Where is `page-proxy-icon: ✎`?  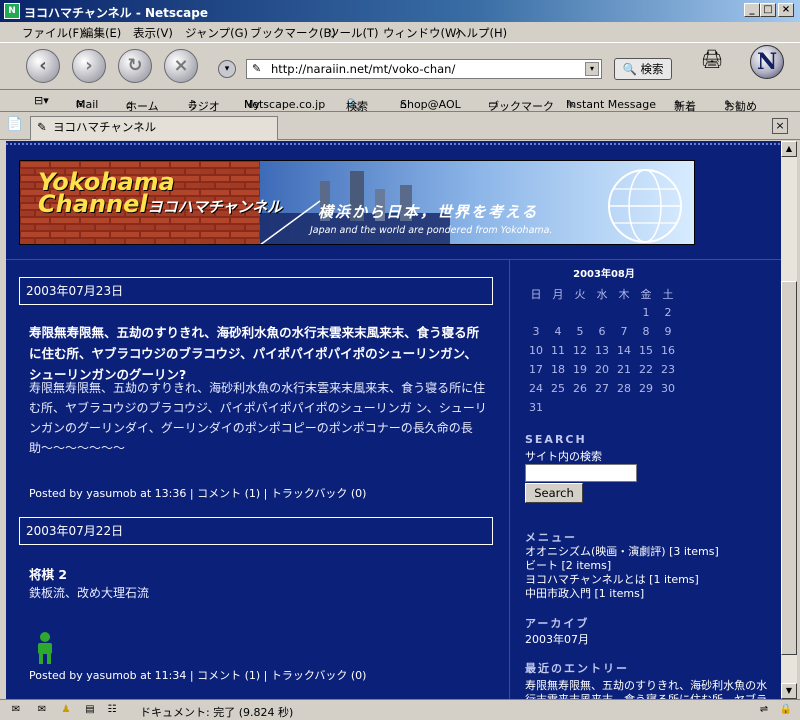 page-proxy-icon: ✎ is located at coordinates (257, 68).